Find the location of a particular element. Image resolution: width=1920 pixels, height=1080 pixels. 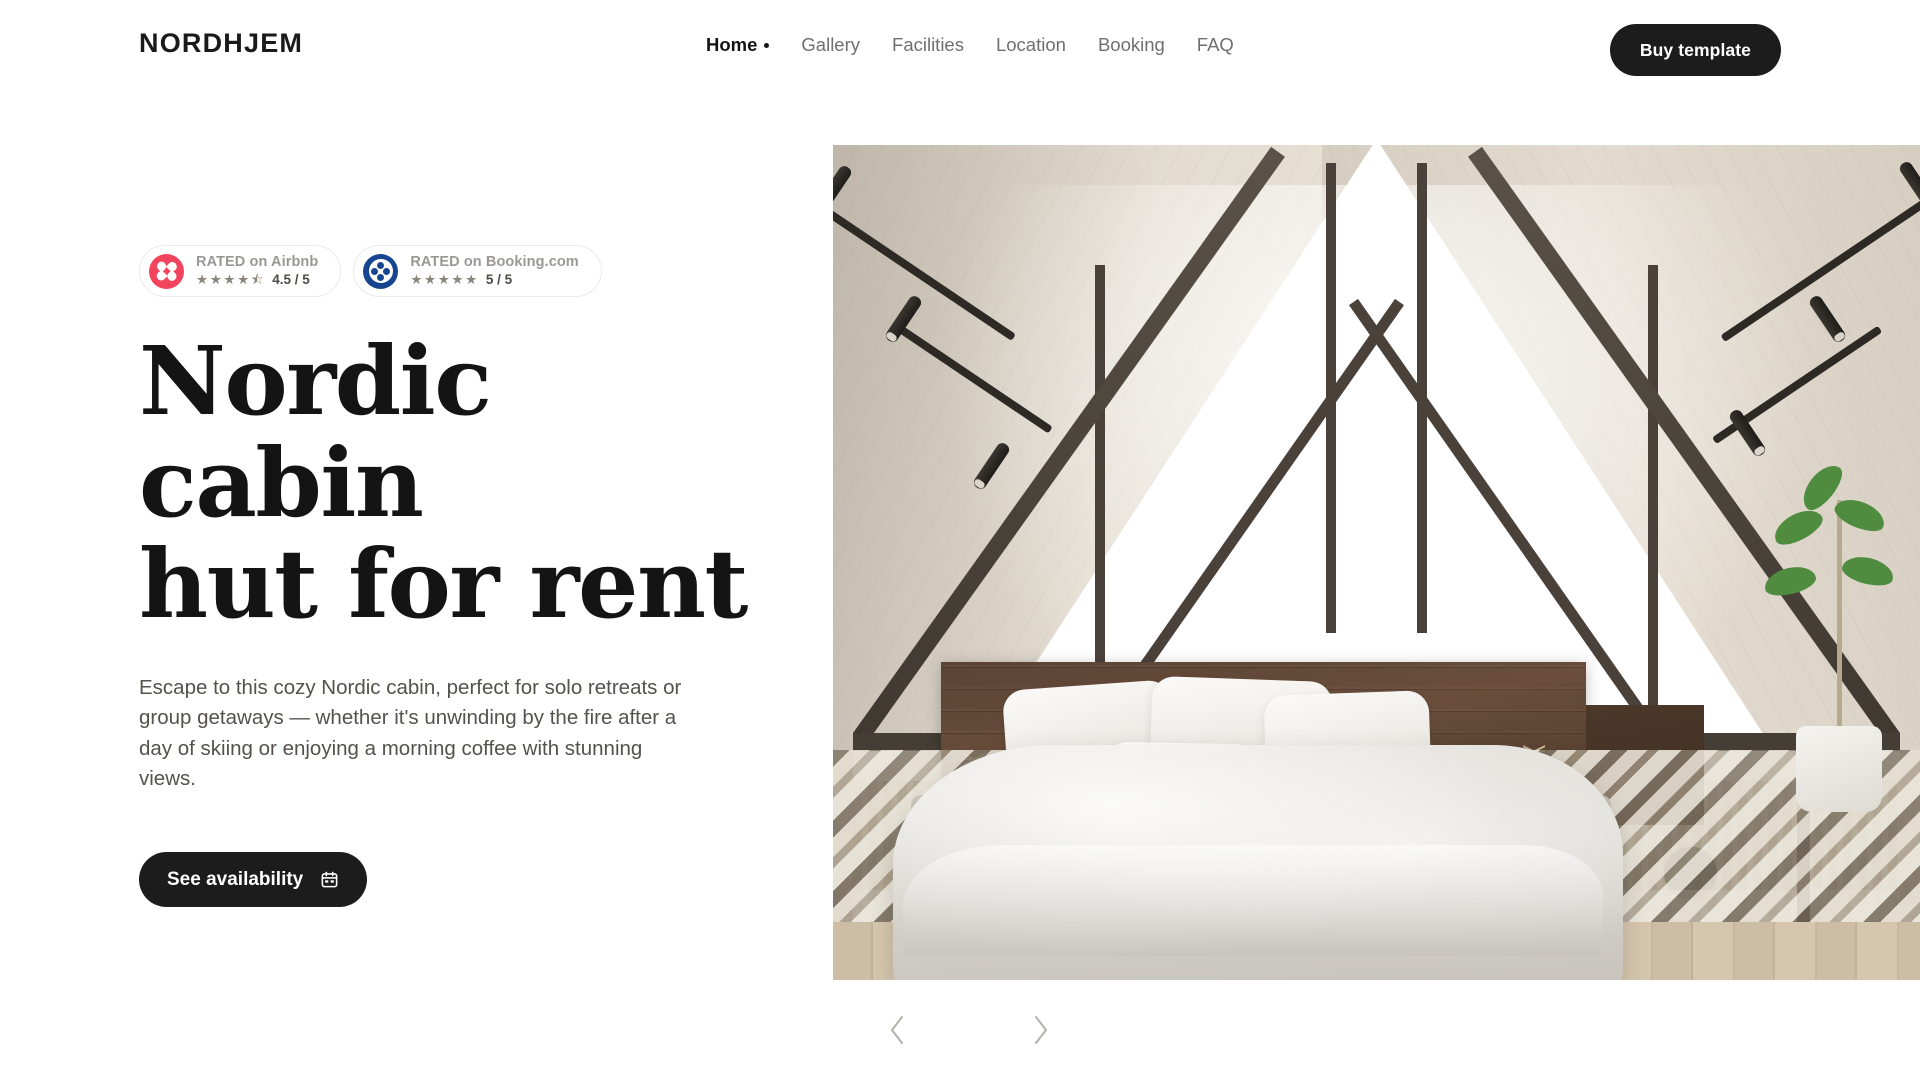

rating-badge-booking: RATED on Booking.com ★★★★★ 5 / 5 is located at coordinates (477, 271).